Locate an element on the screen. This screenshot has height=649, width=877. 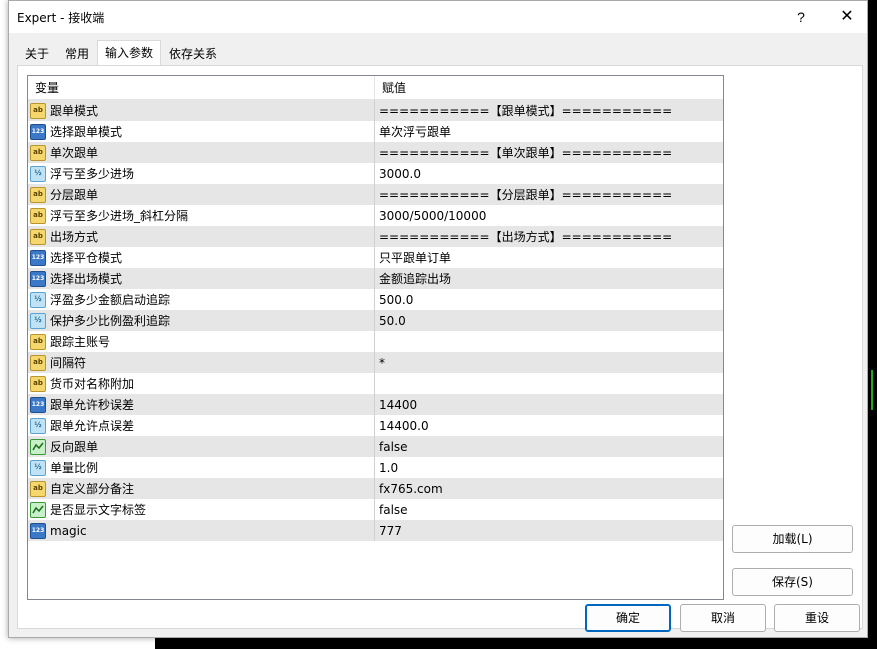
parameter-name-cell: ab 单次跟单 is located at coordinates (201, 152).